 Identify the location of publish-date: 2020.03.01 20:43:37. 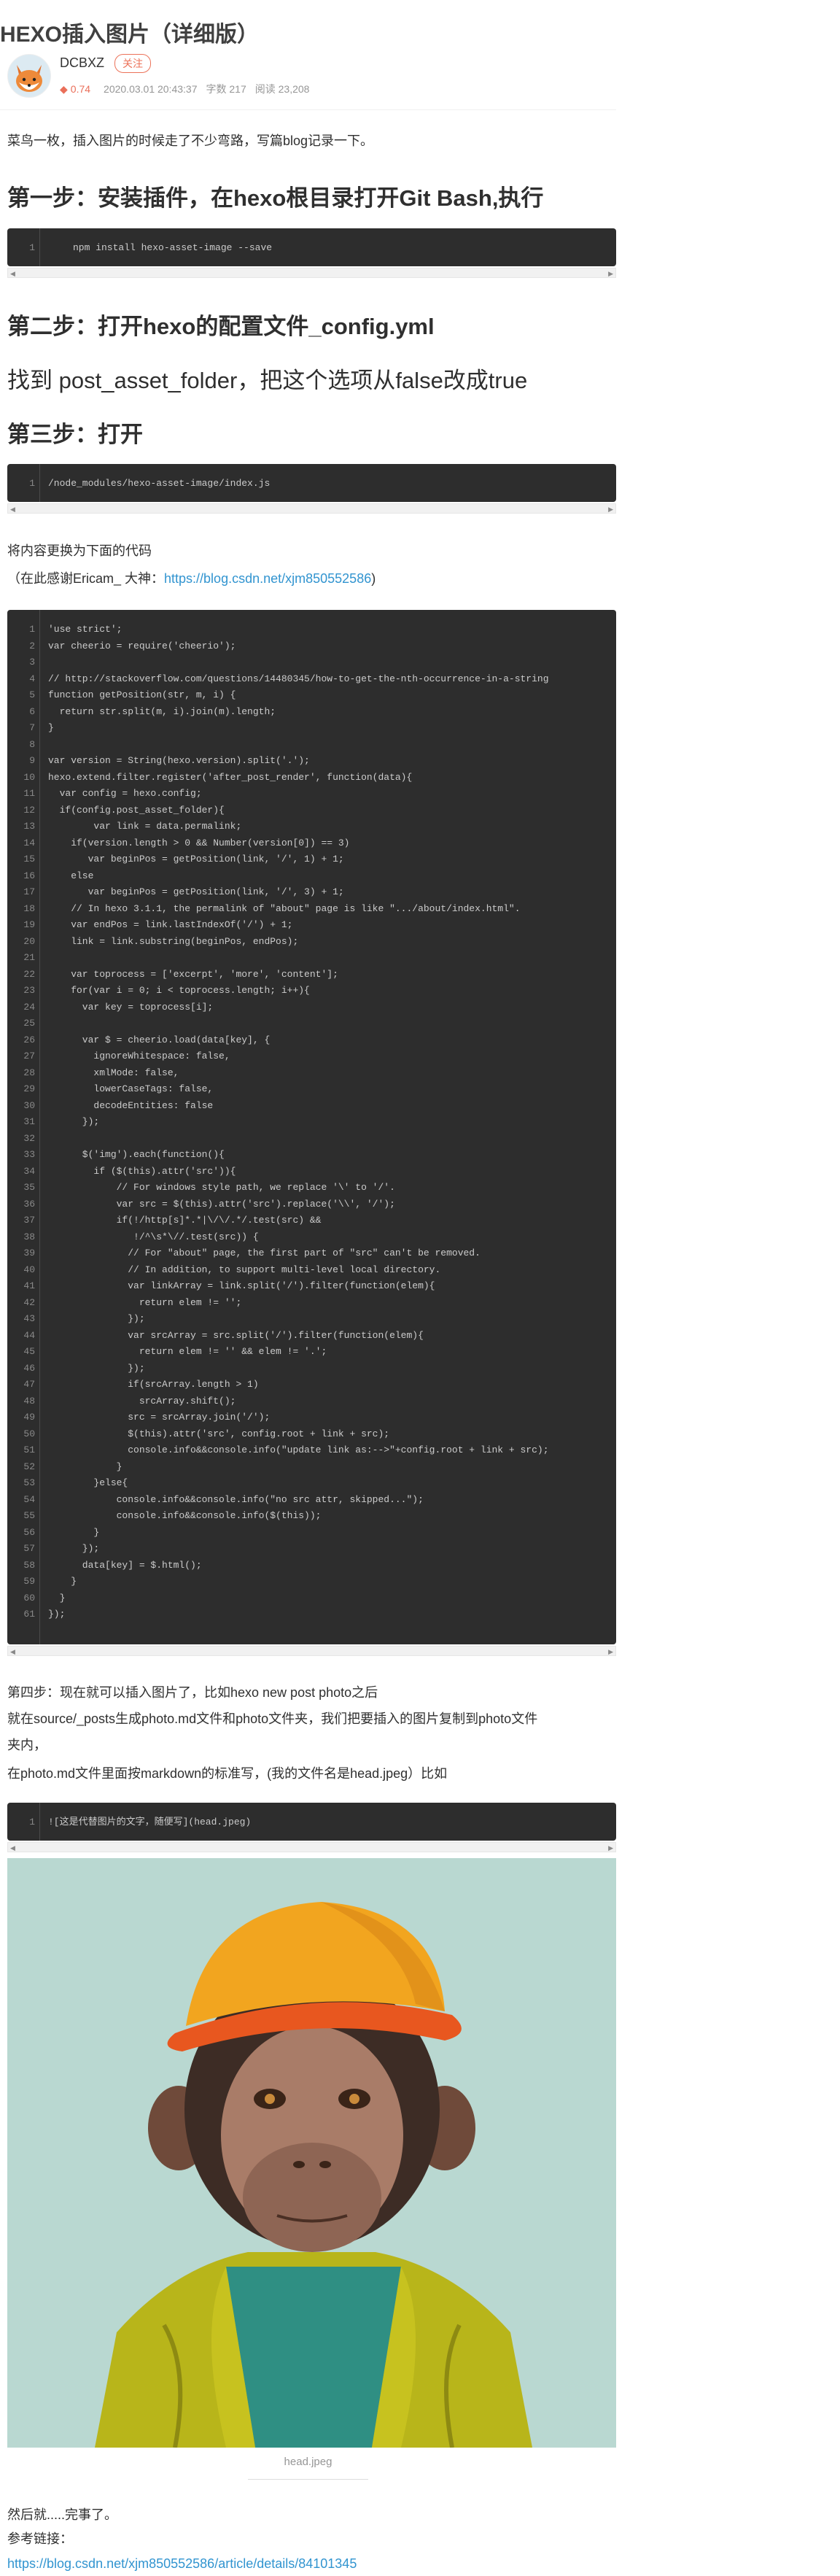
(151, 89).